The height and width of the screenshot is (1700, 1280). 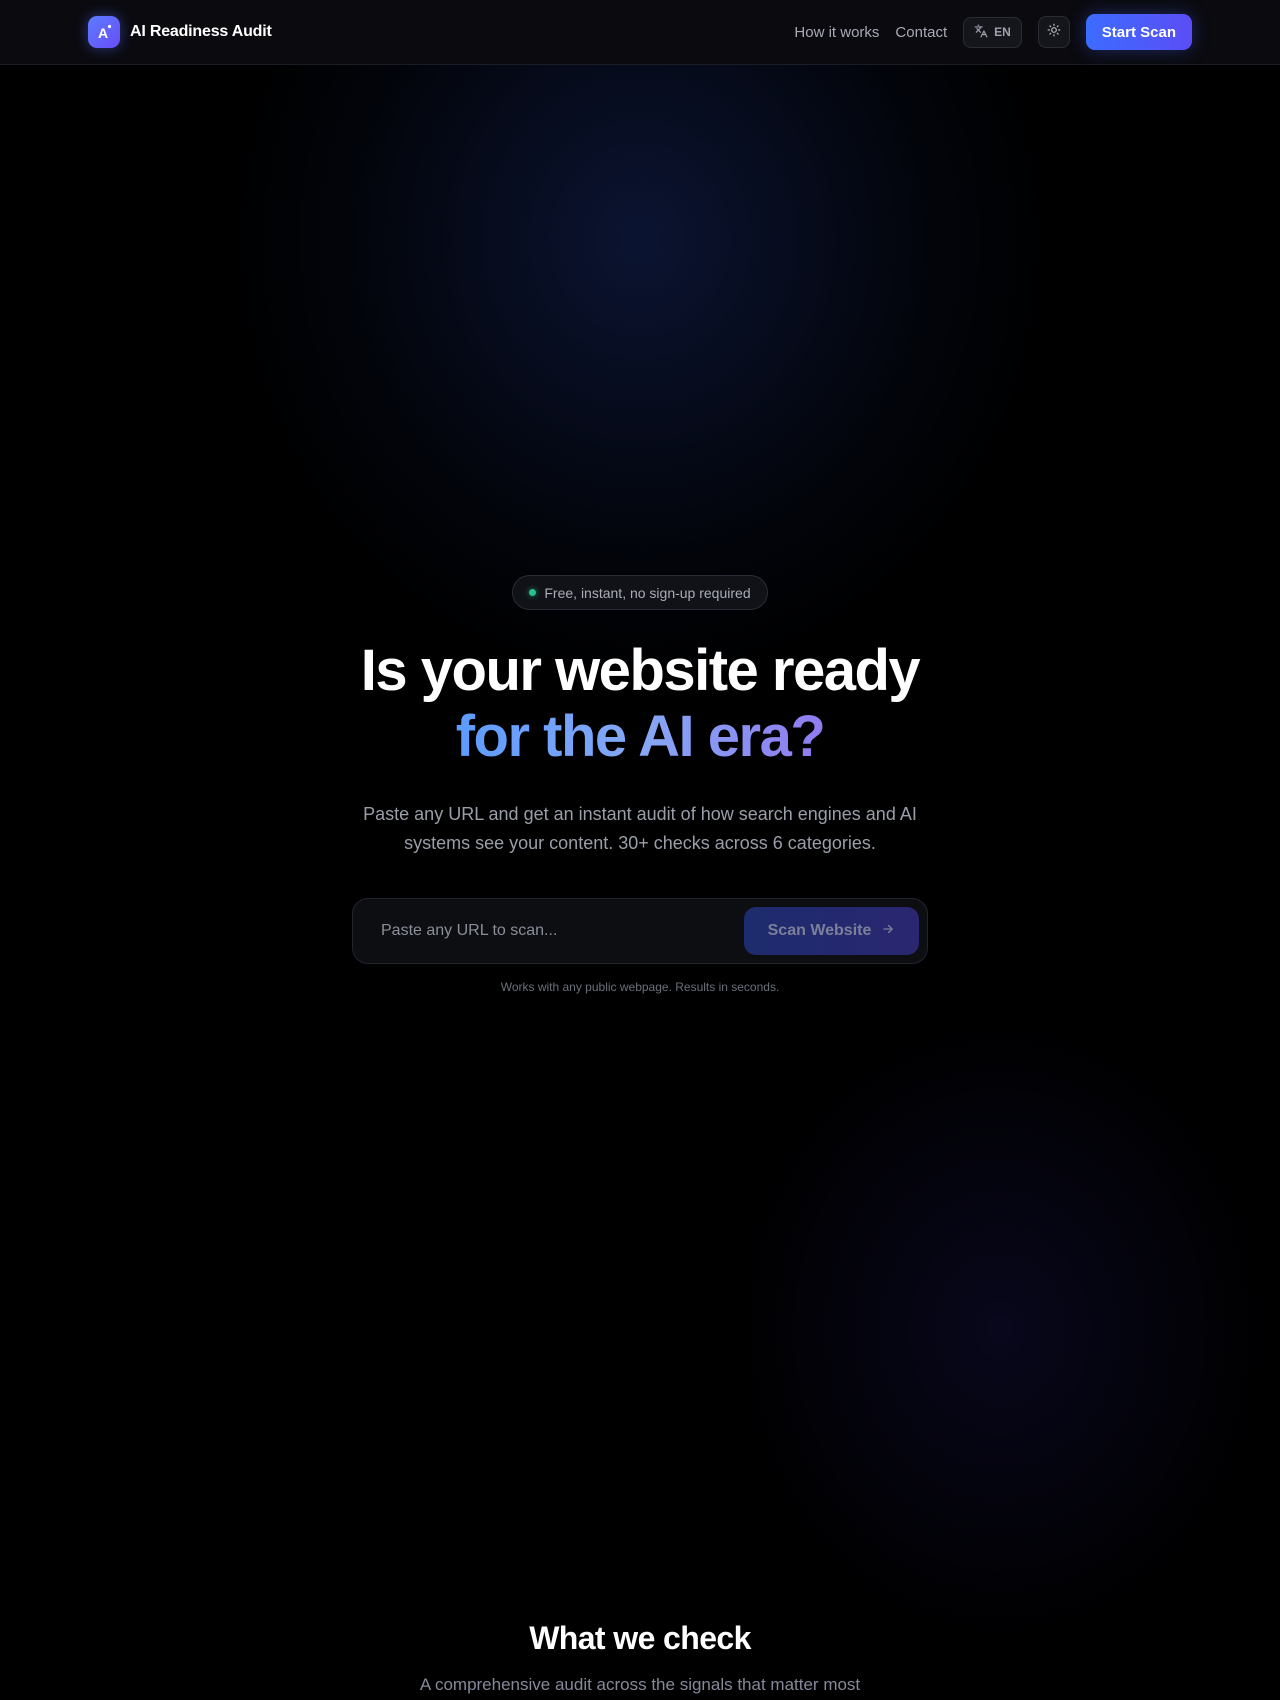 I want to click on status-dot-icon, so click(x=533, y=592).